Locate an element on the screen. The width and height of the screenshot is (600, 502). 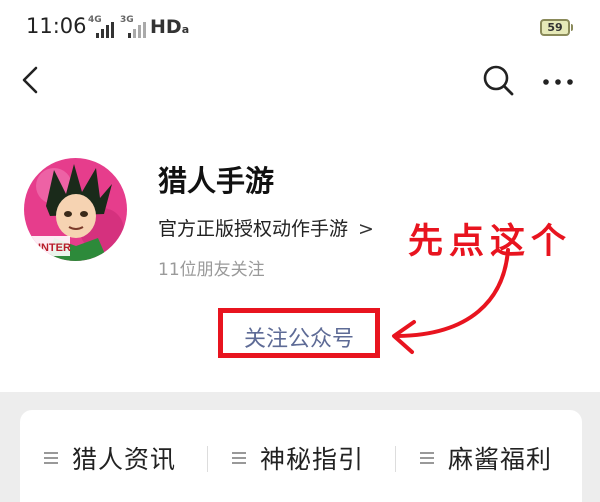
battery-level: 59 is located at coordinates (555, 27).